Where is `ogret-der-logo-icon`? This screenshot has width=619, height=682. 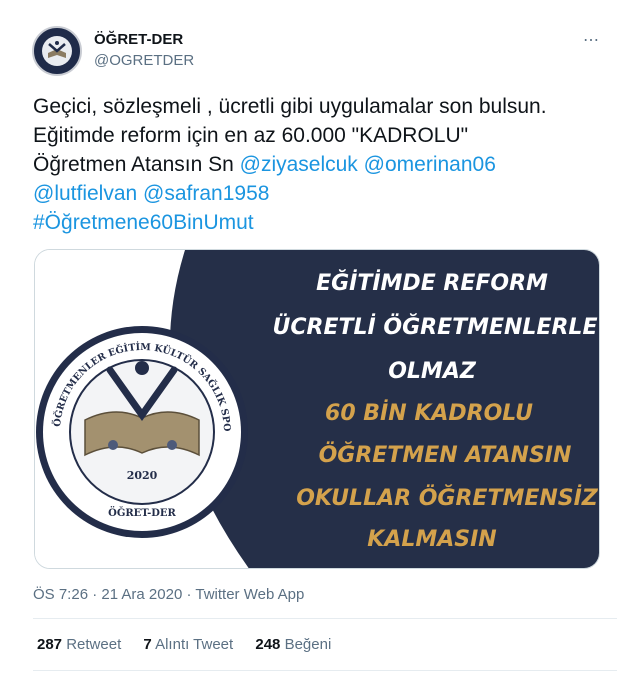 ogret-der-logo-icon is located at coordinates (57, 51).